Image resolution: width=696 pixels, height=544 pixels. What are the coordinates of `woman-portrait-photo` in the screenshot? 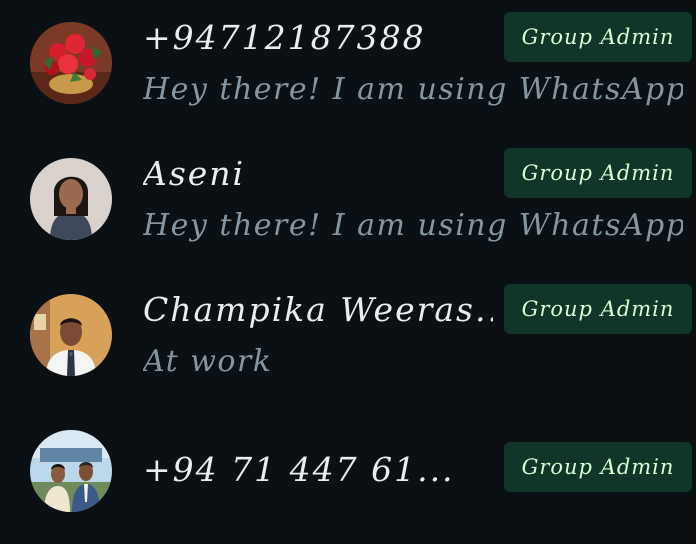 It's located at (71, 199).